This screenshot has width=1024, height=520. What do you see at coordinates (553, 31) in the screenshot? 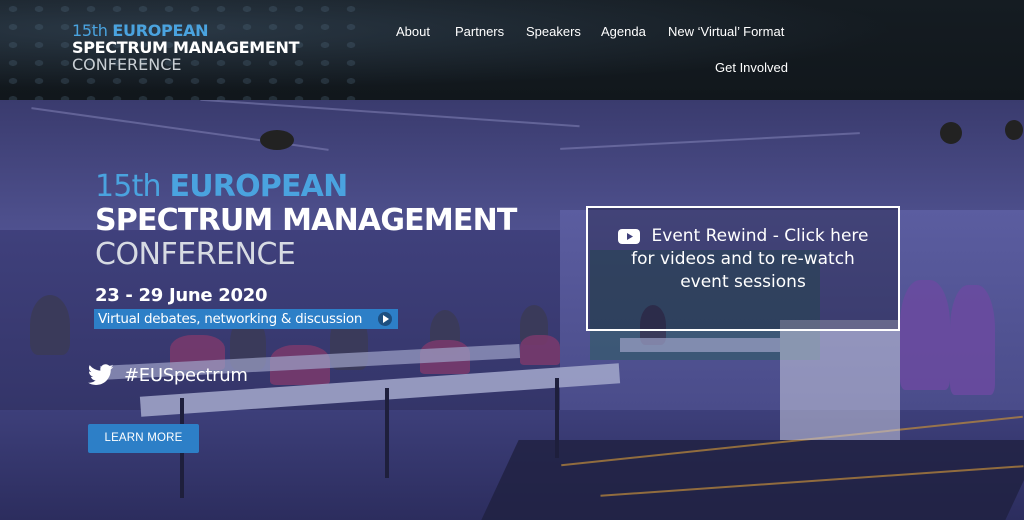
I see `nav-speakers: Speakers` at bounding box center [553, 31].